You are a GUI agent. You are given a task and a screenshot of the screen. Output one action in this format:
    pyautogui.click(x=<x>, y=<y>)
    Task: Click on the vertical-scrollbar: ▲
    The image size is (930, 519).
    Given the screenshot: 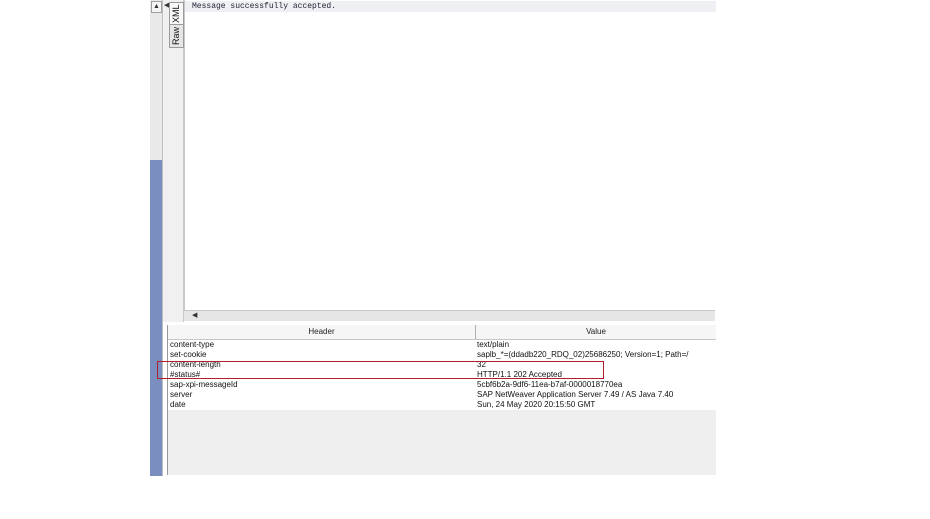 What is the action you would take?
    pyautogui.click(x=156, y=238)
    